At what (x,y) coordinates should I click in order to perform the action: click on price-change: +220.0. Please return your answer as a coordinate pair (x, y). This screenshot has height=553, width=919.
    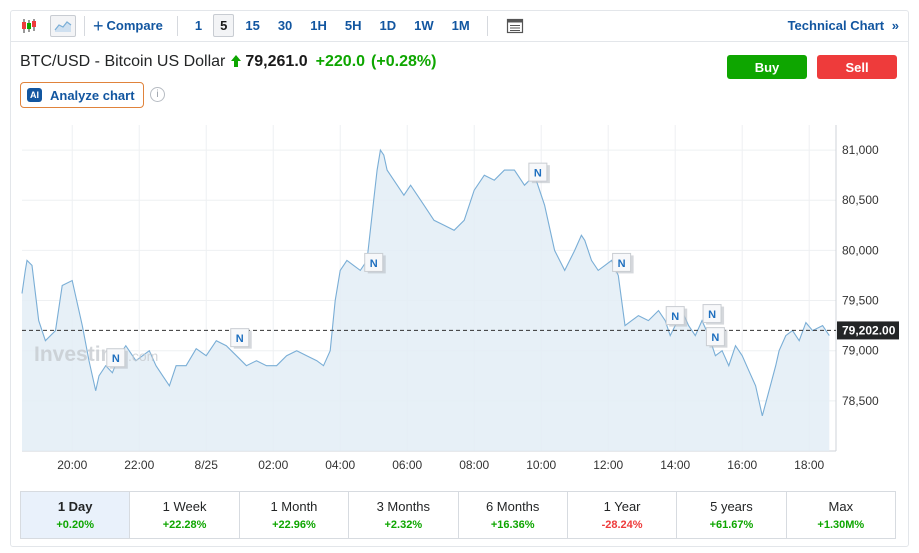
    Looking at the image, I should click on (340, 61).